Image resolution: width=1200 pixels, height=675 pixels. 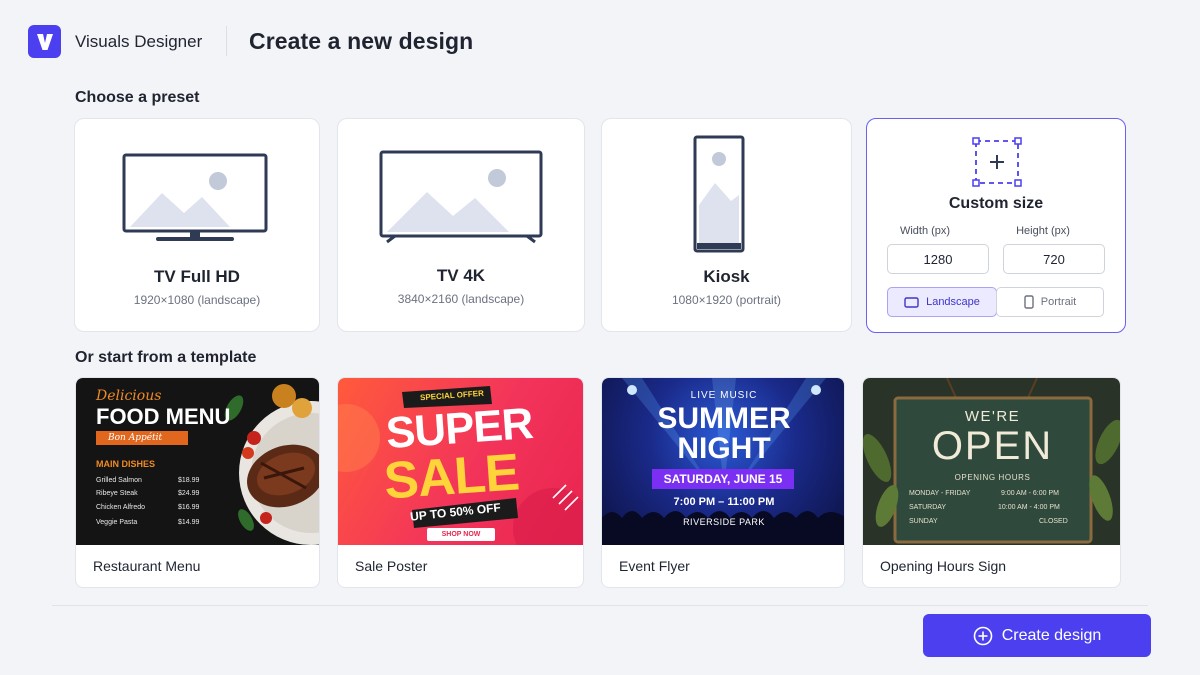 What do you see at coordinates (719, 194) in the screenshot?
I see `kiosk-icon` at bounding box center [719, 194].